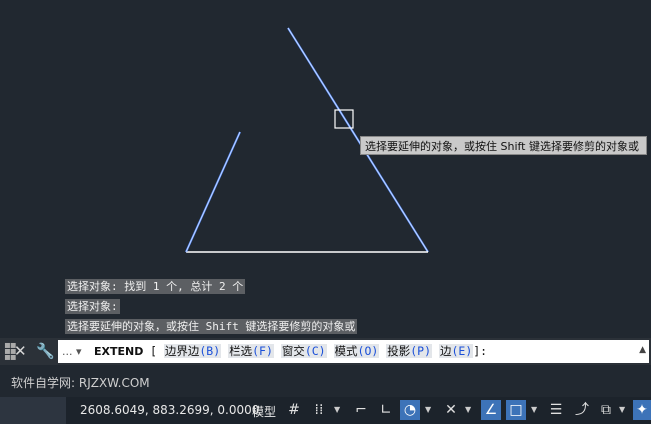 The width and height of the screenshot is (651, 424). What do you see at coordinates (410, 410) in the screenshot?
I see `polar-tracking-icon: ◔` at bounding box center [410, 410].